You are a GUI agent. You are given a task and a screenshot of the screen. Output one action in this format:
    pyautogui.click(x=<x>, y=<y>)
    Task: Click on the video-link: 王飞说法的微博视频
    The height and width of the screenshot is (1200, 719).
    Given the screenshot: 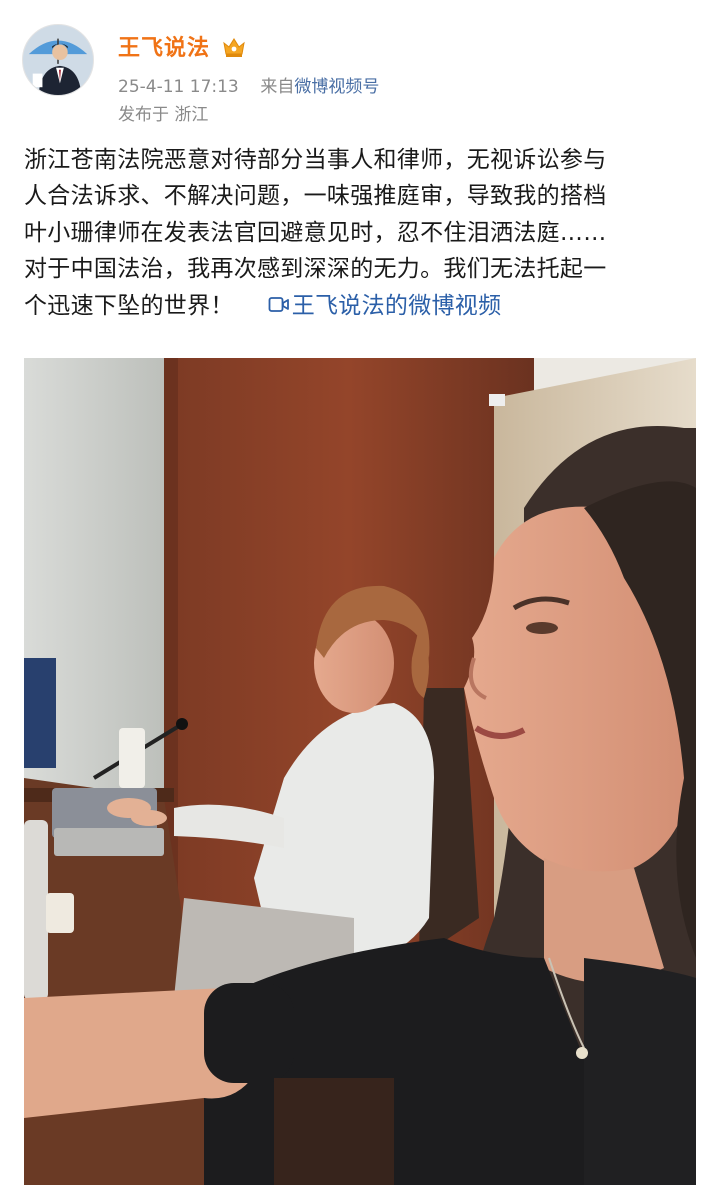 What is the action you would take?
    pyautogui.click(x=385, y=306)
    